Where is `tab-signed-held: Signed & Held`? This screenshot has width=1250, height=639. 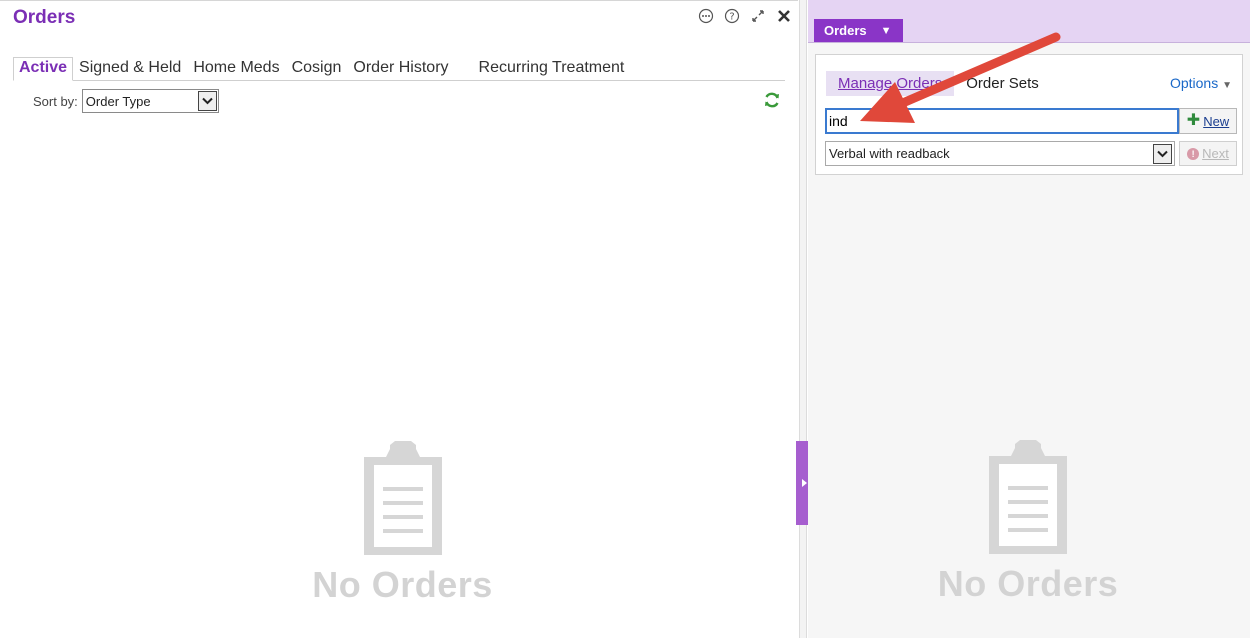 tab-signed-held: Signed & Held is located at coordinates (130, 69).